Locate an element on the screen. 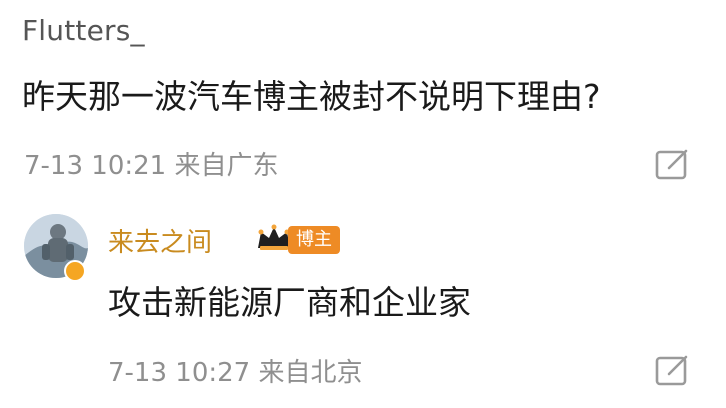  reply-text: 攻击新能源厂商和企业家 is located at coordinates (289, 302).